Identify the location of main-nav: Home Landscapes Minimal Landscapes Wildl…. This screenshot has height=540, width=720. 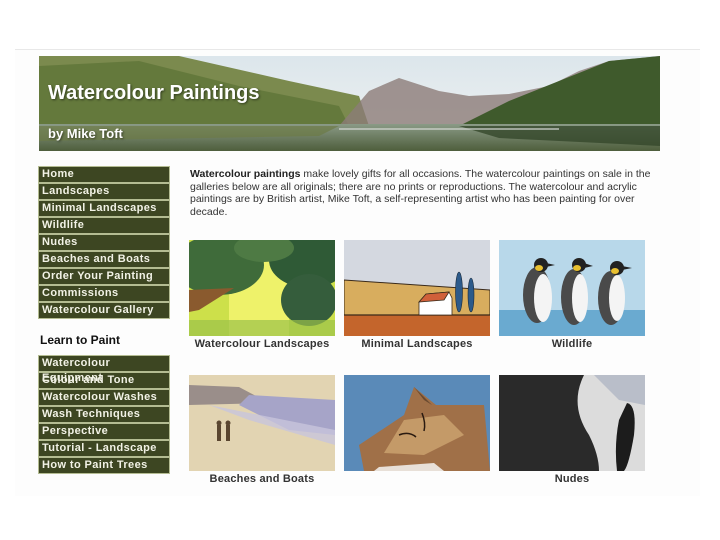
(104, 243).